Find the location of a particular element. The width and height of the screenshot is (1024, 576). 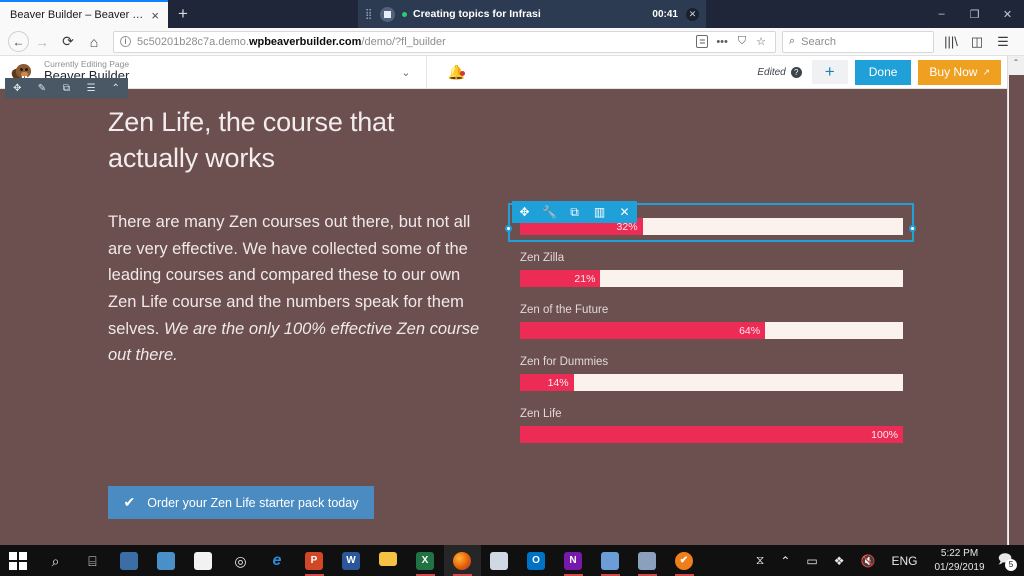

progress-bar-fill: 100% is located at coordinates (711, 434).